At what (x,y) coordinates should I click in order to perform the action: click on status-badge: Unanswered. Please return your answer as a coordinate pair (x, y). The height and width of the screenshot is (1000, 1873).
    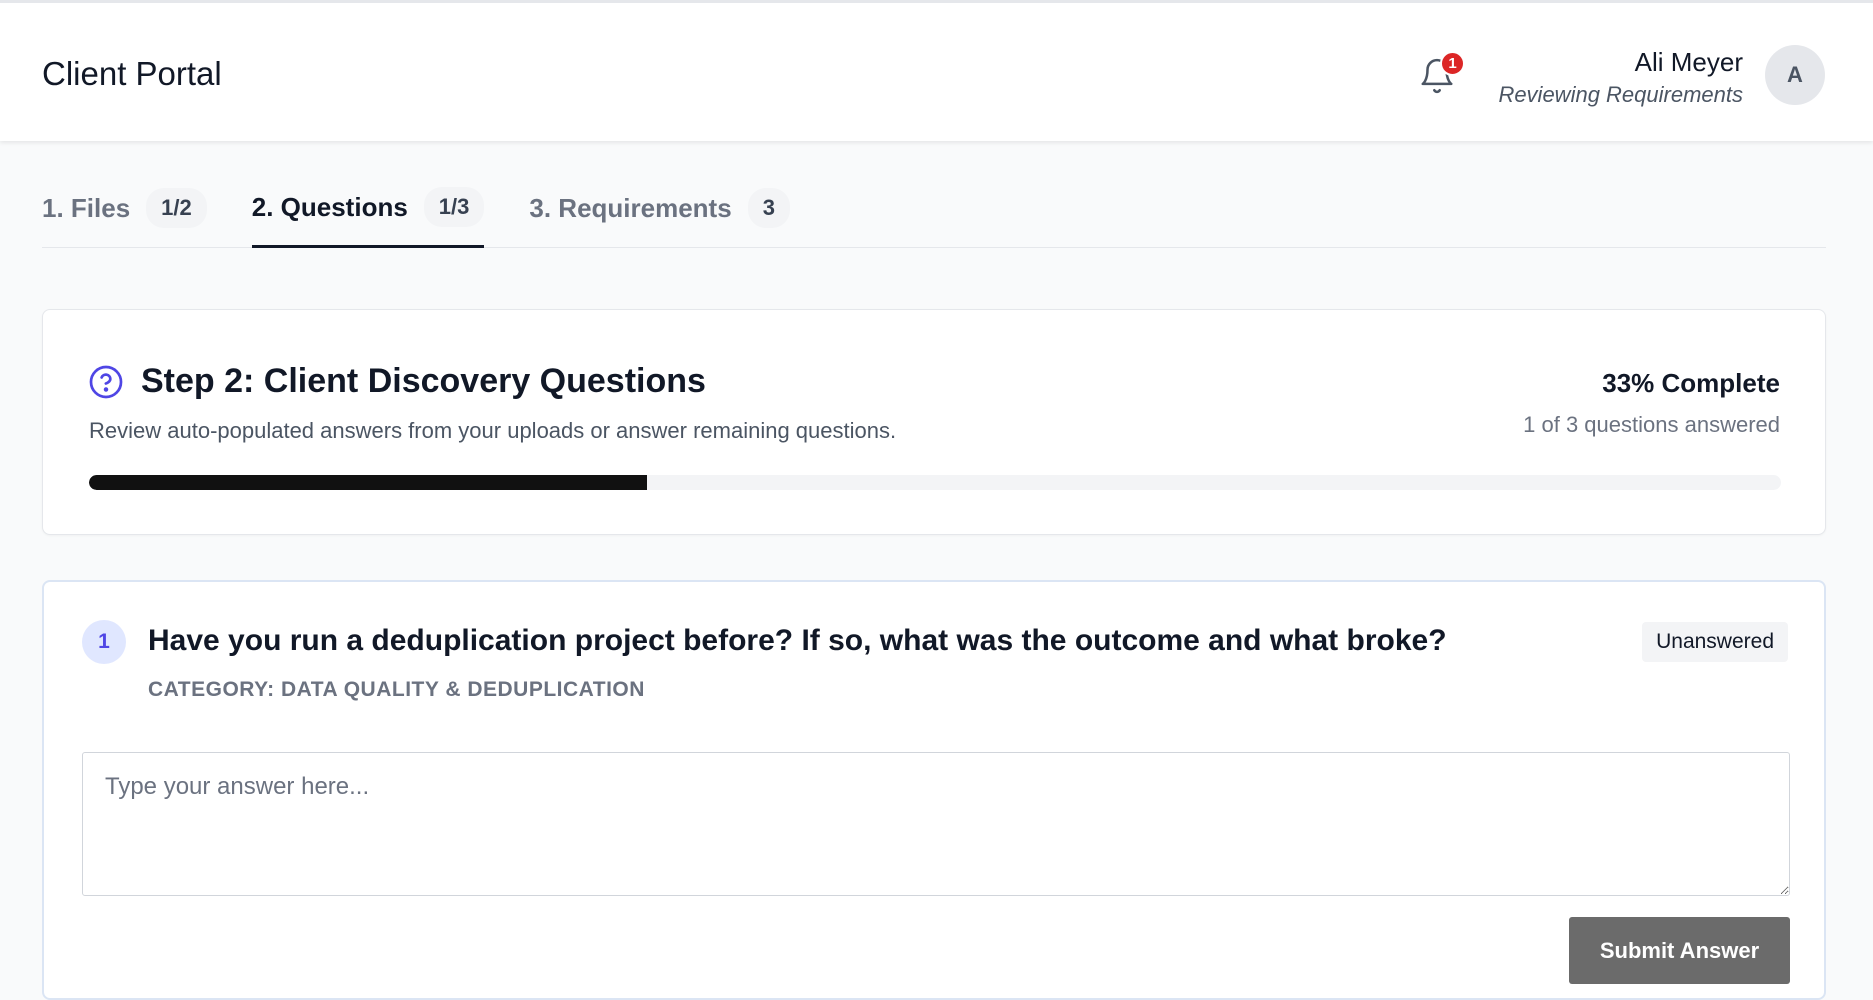
    Looking at the image, I should click on (1715, 642).